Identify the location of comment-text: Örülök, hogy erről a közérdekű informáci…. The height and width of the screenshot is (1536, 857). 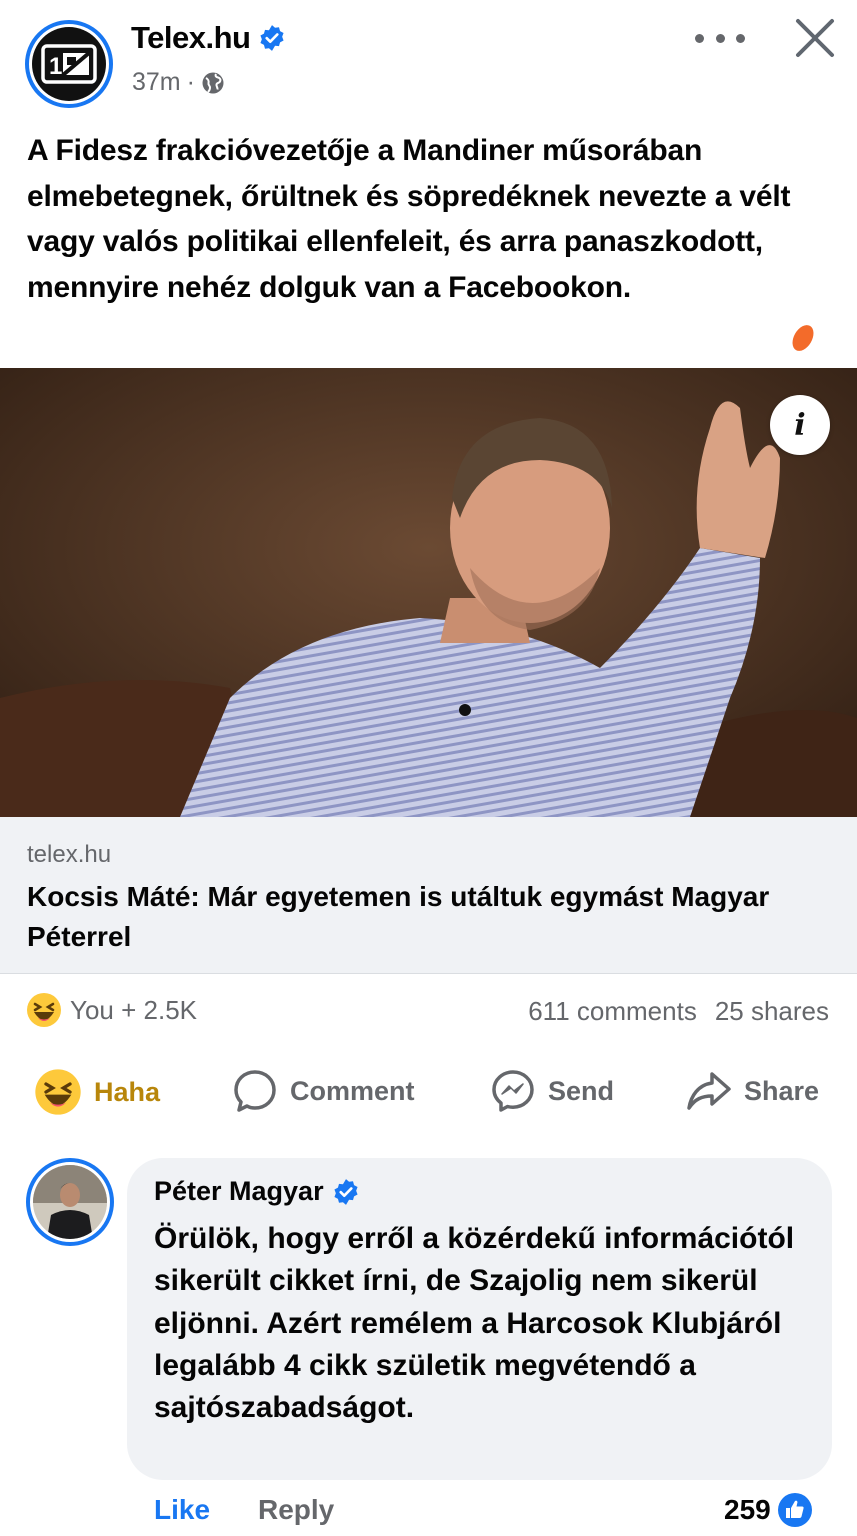
(474, 1323).